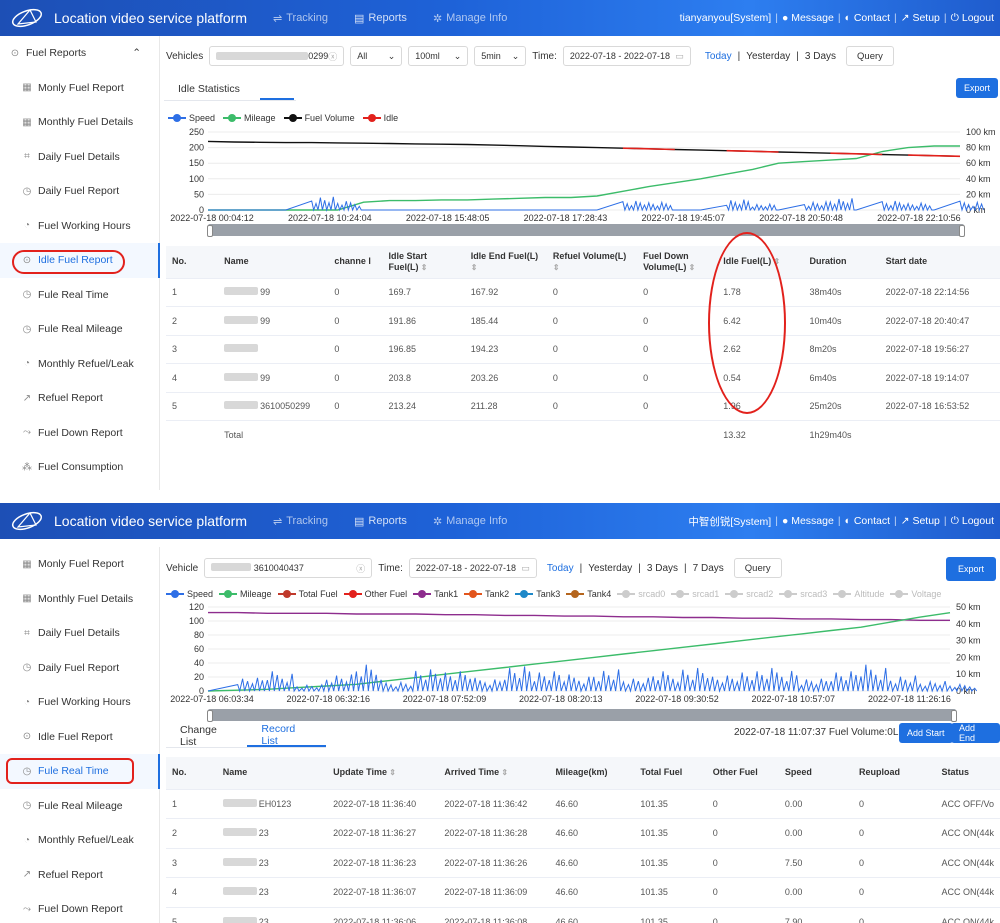 The width and height of the screenshot is (1000, 923). Describe the element at coordinates (815, 773) in the screenshot. I see `column-header-7: Speed` at that location.